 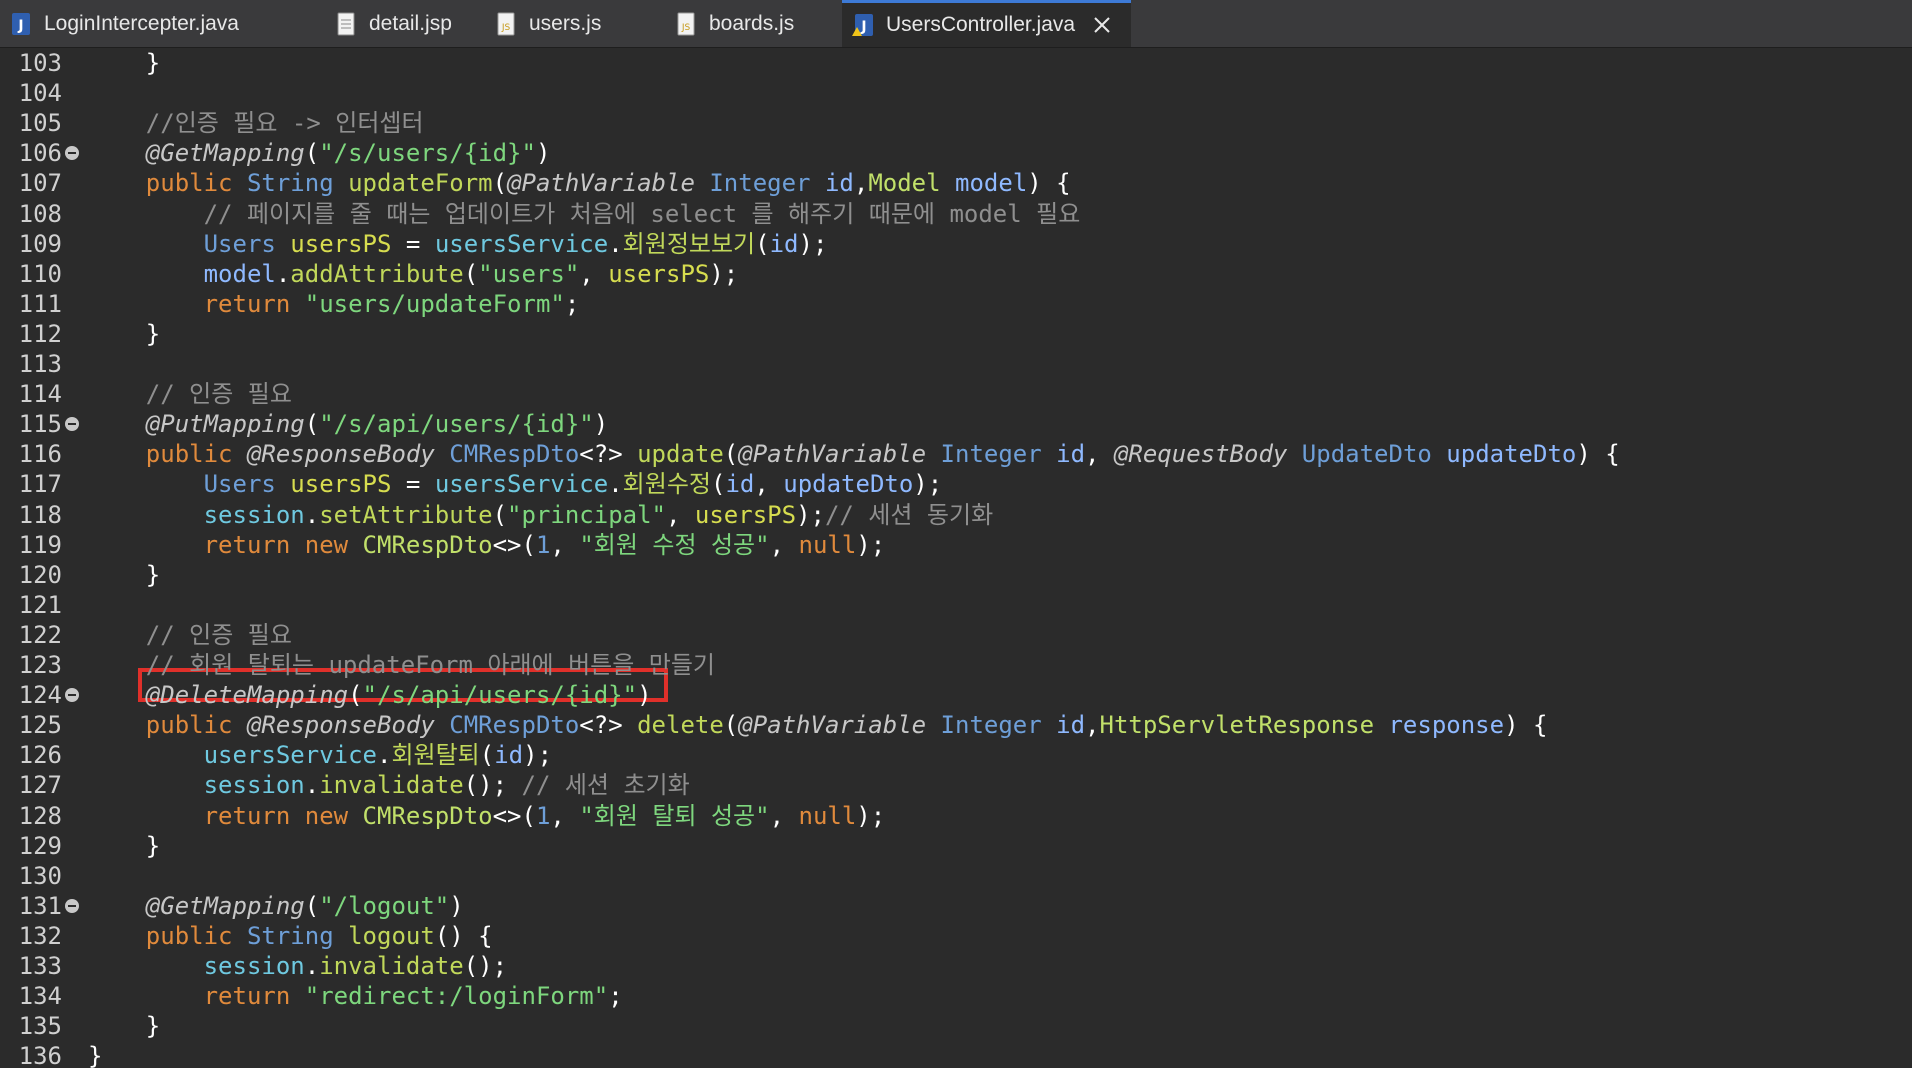 I want to click on code-text: }, so click(x=124, y=63).